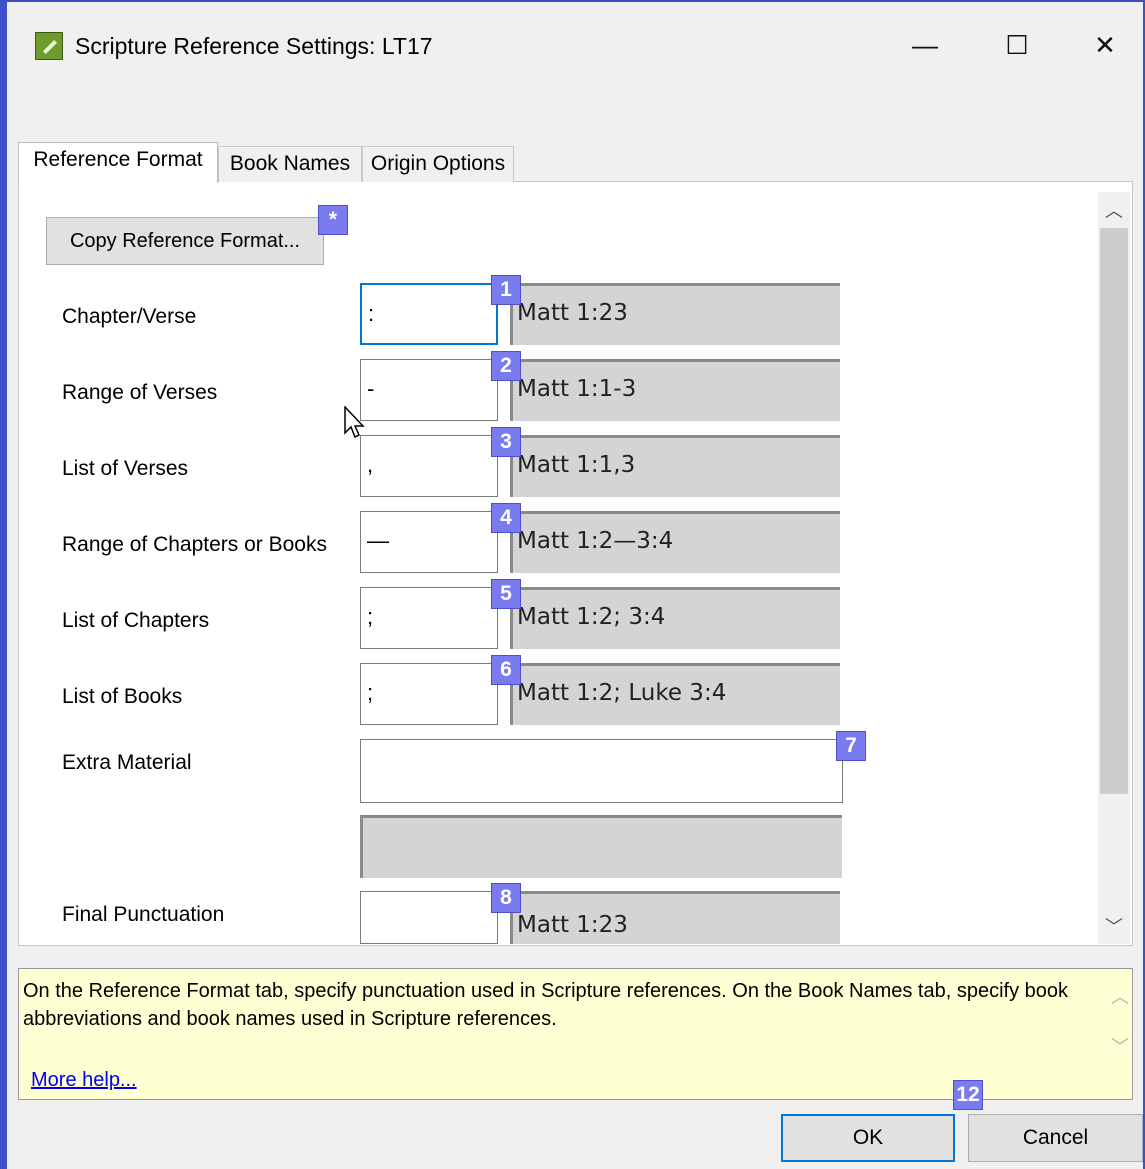  I want to click on close-button: ✕, so click(1105, 45).